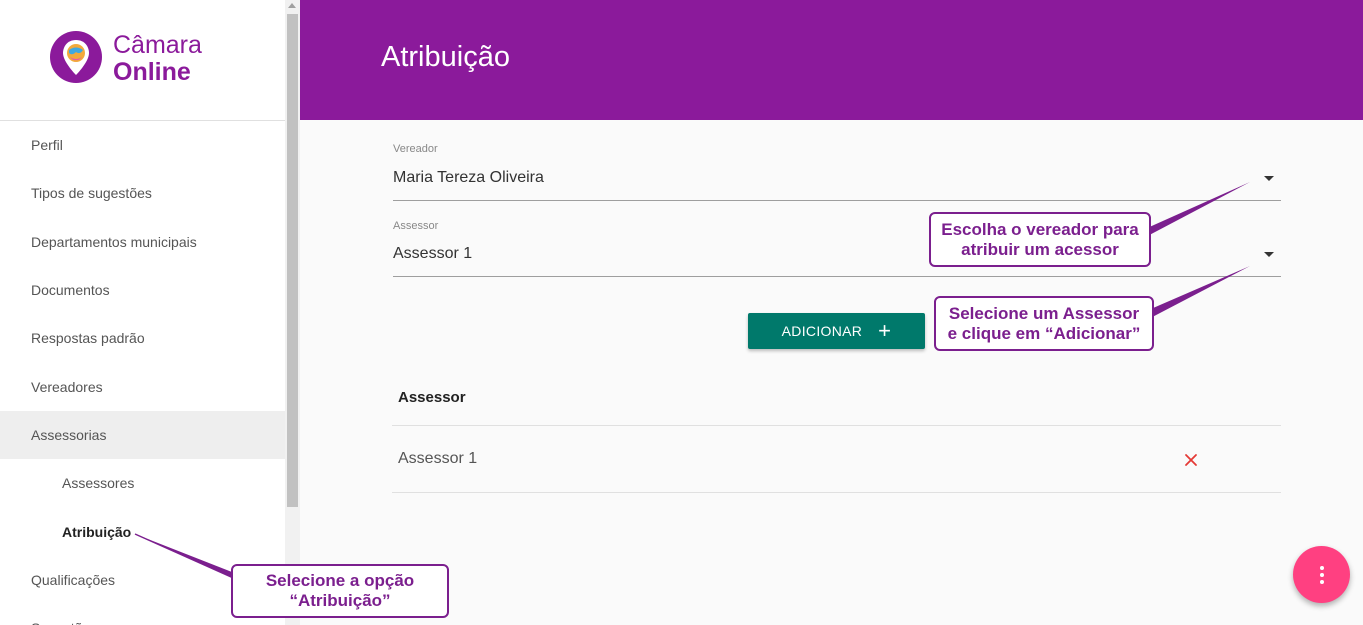 This screenshot has height=625, width=1363. What do you see at coordinates (76, 57) in the screenshot?
I see `camara-online-logo-icon` at bounding box center [76, 57].